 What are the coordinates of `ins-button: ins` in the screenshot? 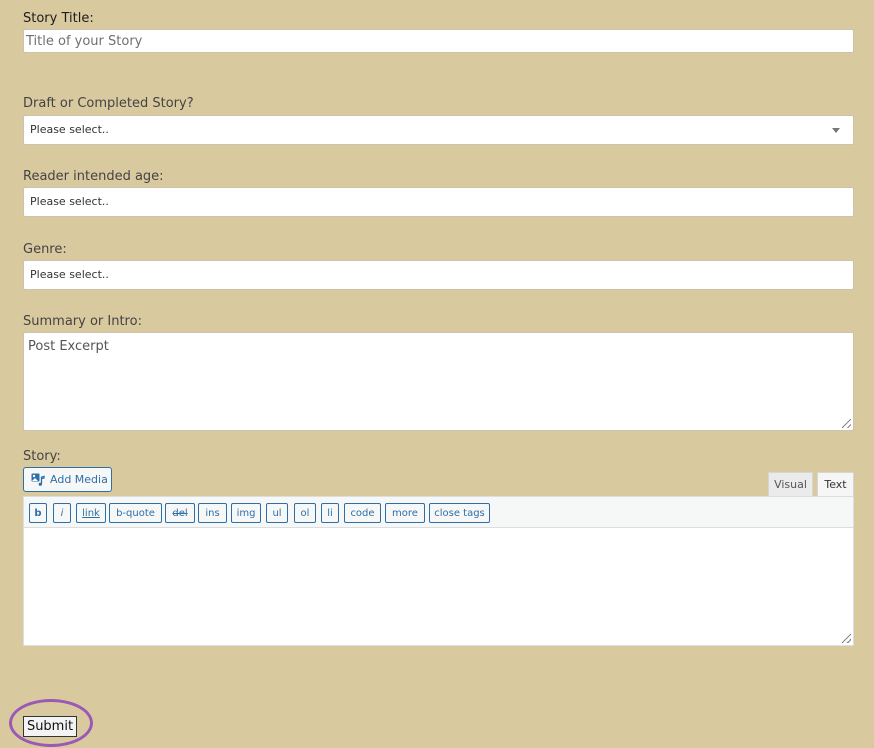 It's located at (212, 513).